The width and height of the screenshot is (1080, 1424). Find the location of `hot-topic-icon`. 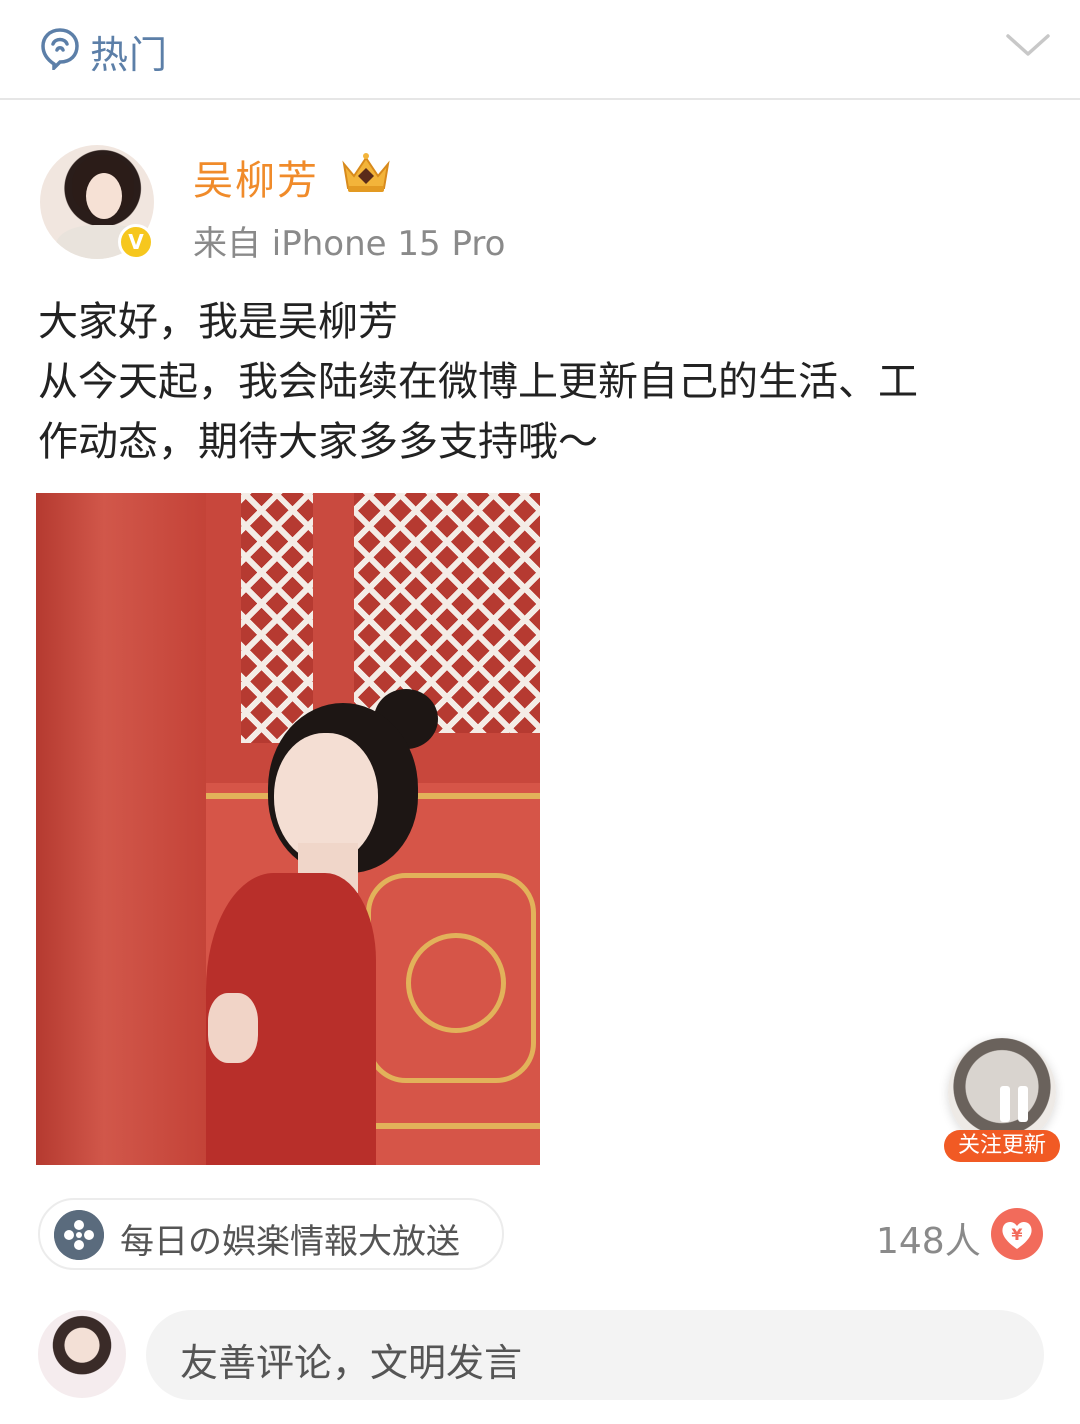

hot-topic-icon is located at coordinates (60, 49).